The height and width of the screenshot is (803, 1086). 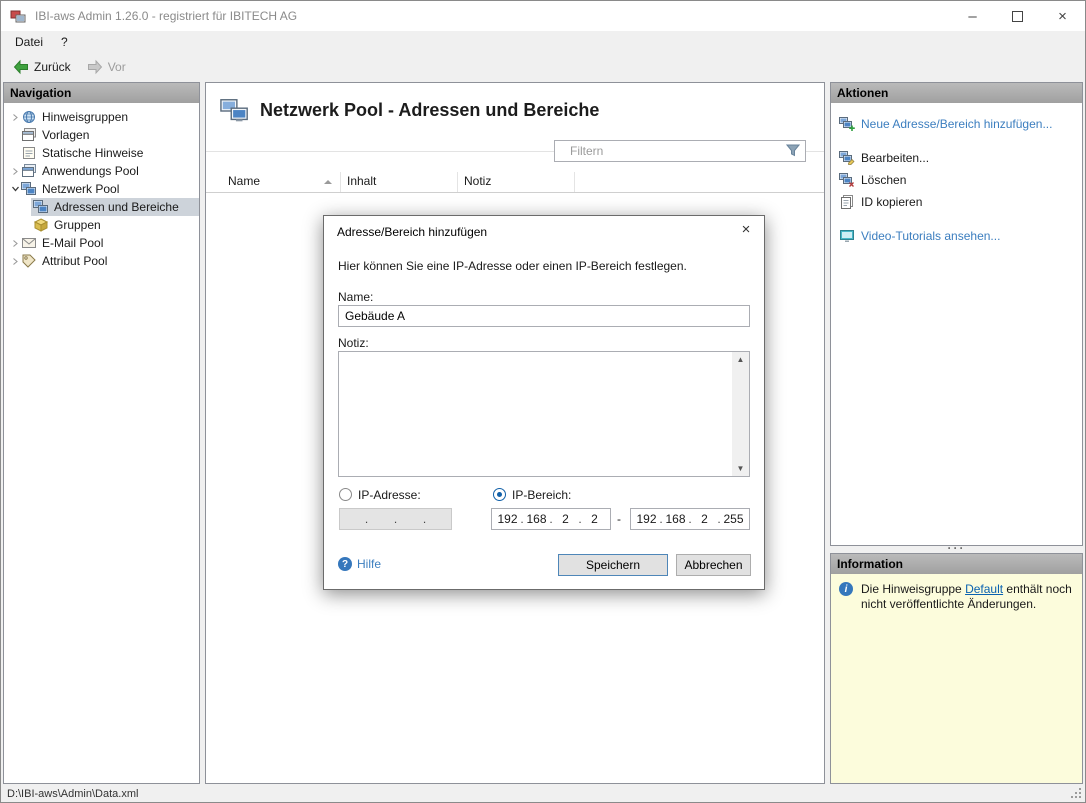 I want to click on note-textarea, so click(x=544, y=414).